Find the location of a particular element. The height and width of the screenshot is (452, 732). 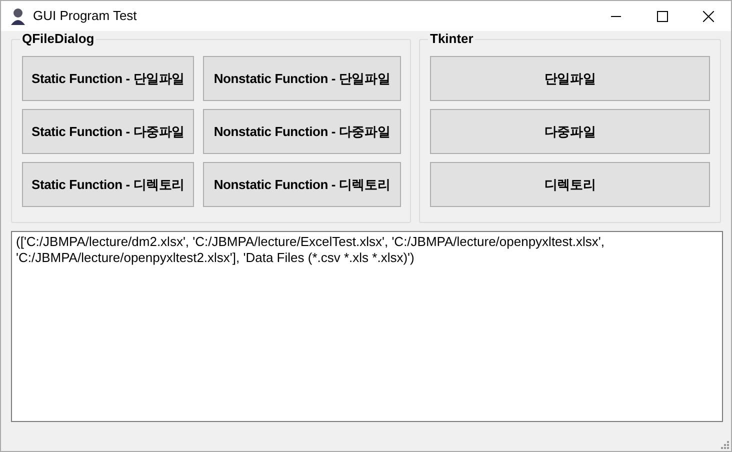

app-icon is located at coordinates (18, 16).